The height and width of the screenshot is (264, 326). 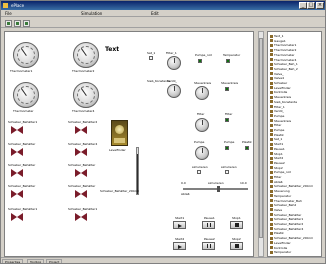 I want to click on tree-item: Ablaß, so click(x=276, y=182).